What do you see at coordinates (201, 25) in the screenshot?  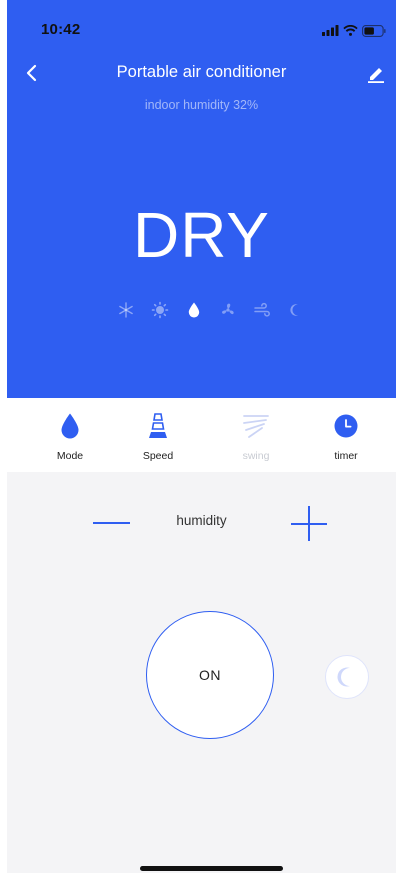 I see `status-bar: 10:42` at bounding box center [201, 25].